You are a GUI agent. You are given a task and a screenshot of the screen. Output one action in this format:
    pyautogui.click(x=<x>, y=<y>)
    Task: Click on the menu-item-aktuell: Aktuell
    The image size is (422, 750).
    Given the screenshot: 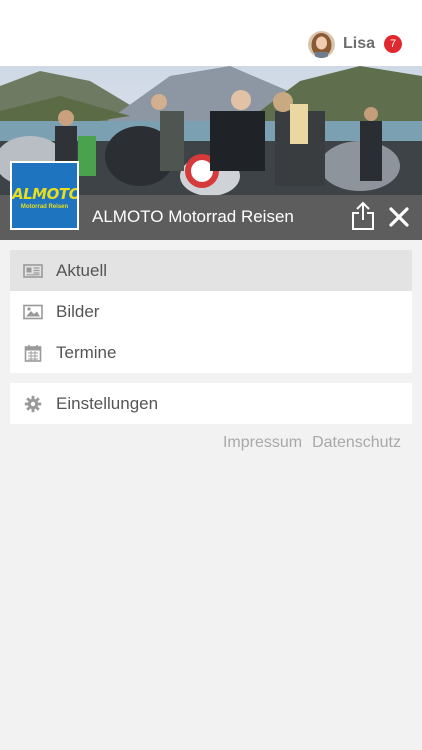 What is the action you would take?
    pyautogui.click(x=211, y=270)
    